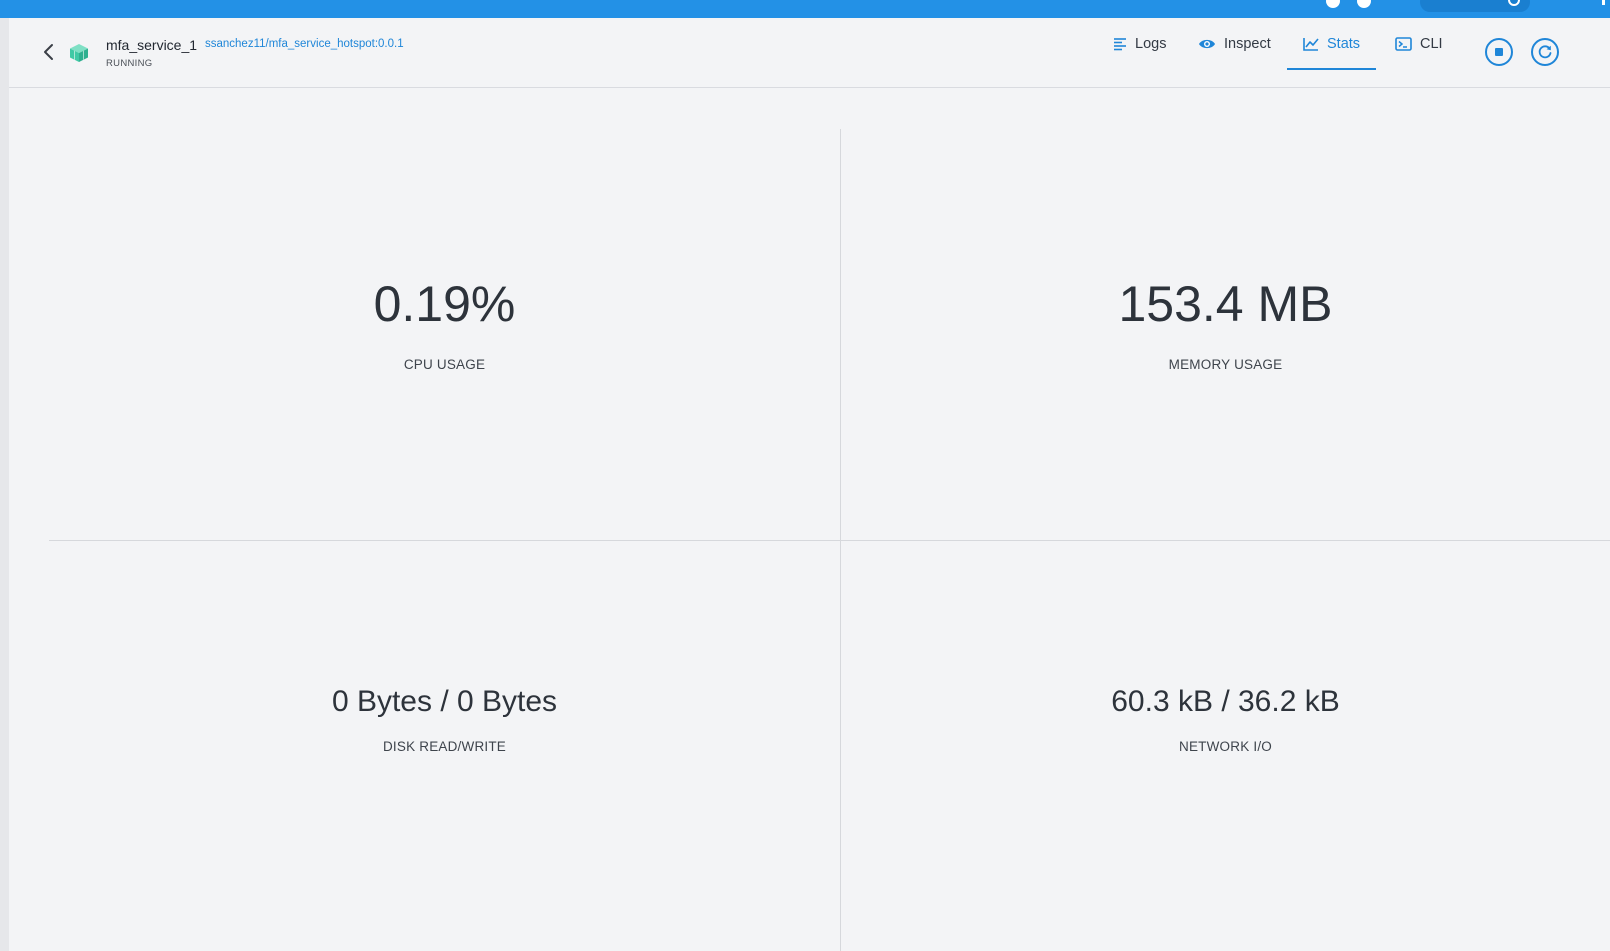  I want to click on chevron-left-icon, so click(48, 52).